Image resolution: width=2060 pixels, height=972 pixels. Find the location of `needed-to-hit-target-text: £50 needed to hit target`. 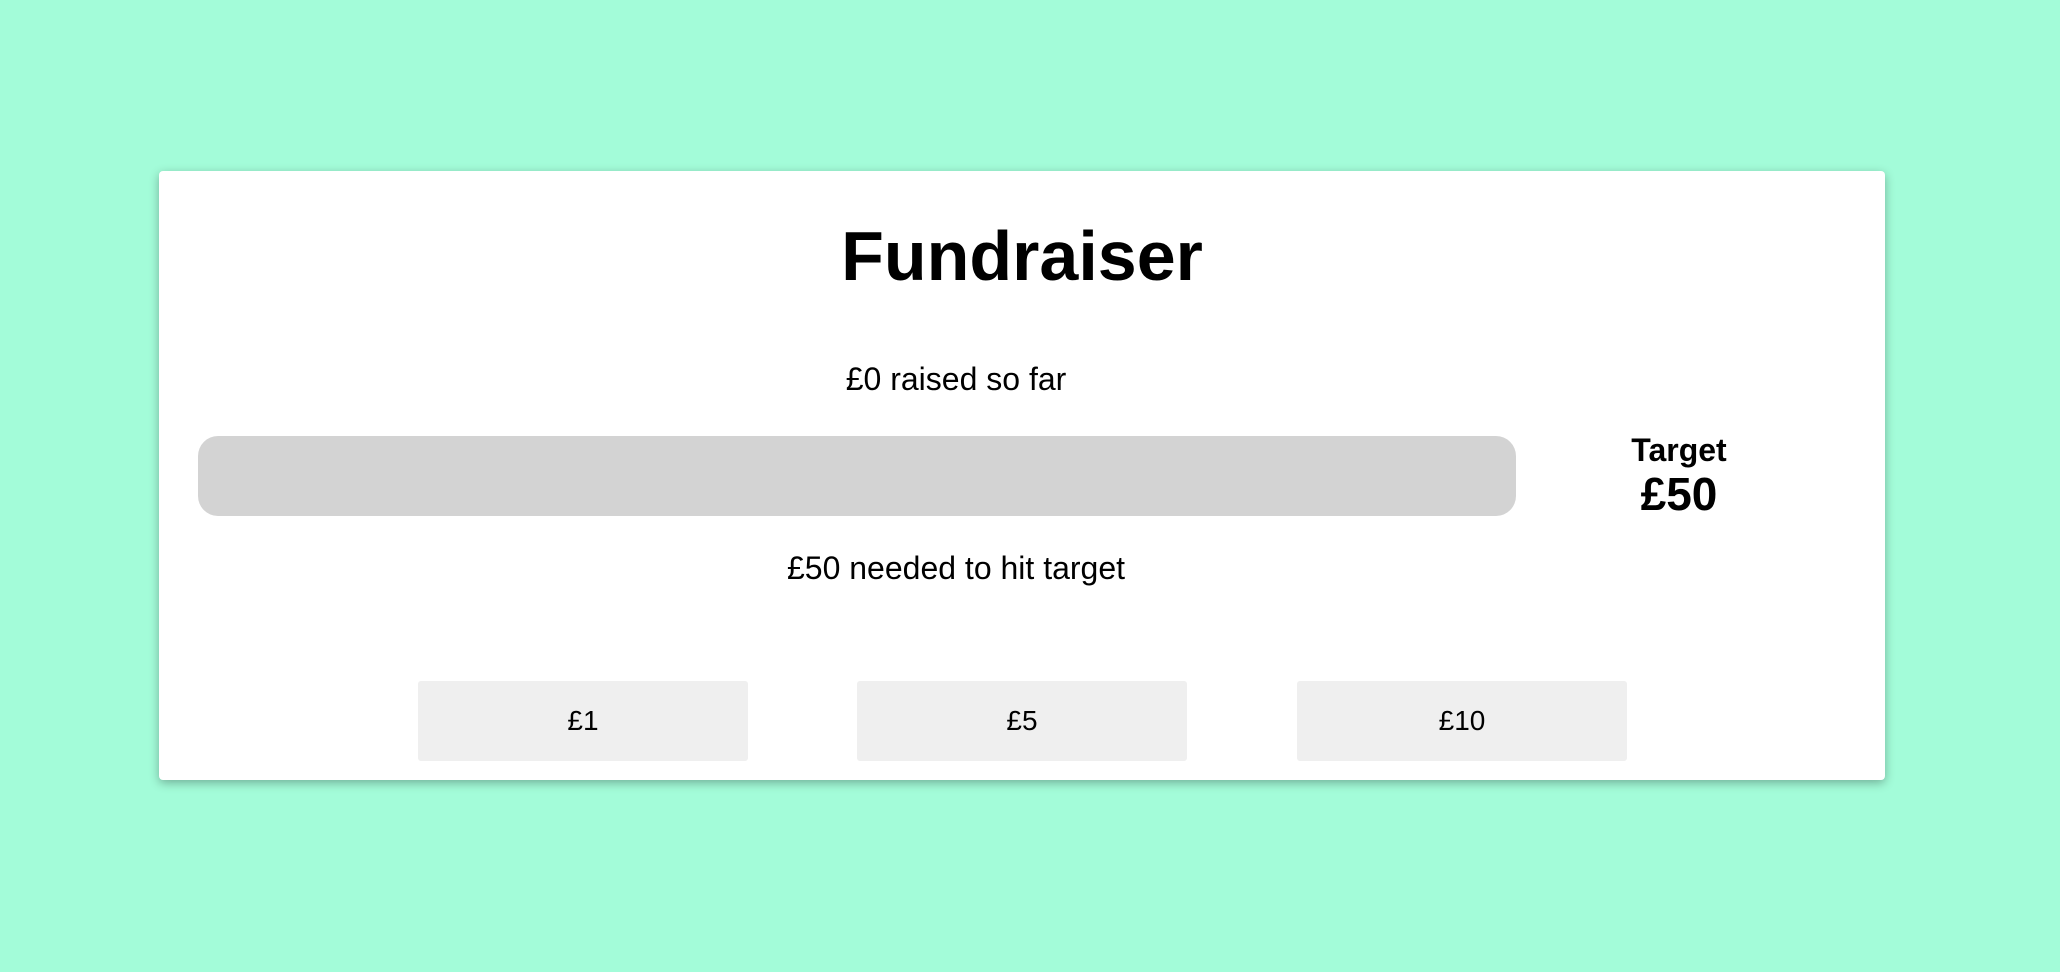

needed-to-hit-target-text: £50 needed to hit target is located at coordinates (956, 568).